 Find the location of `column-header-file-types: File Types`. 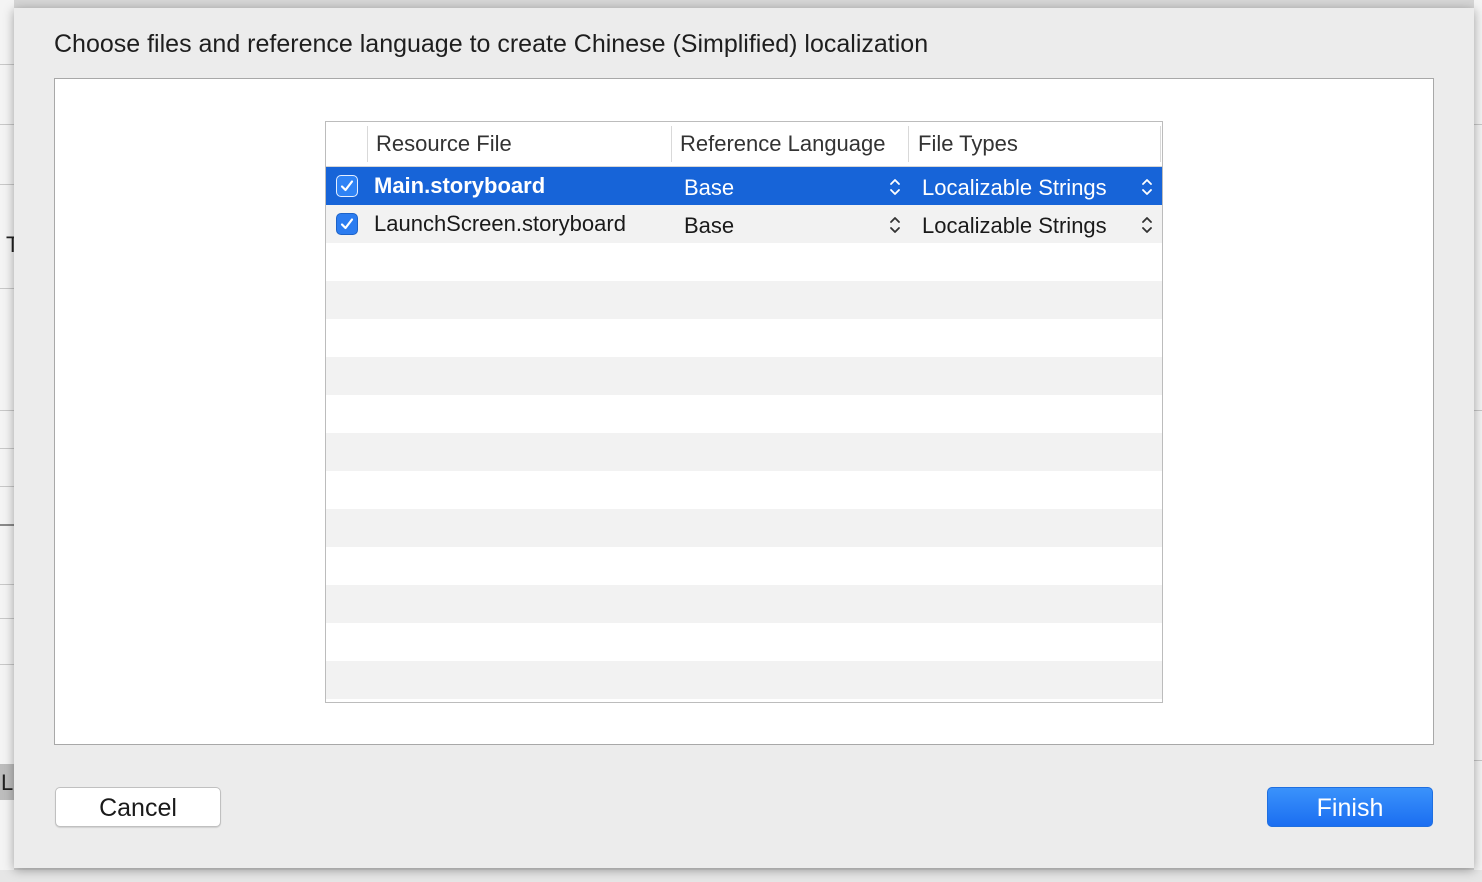

column-header-file-types: File Types is located at coordinates (968, 144).